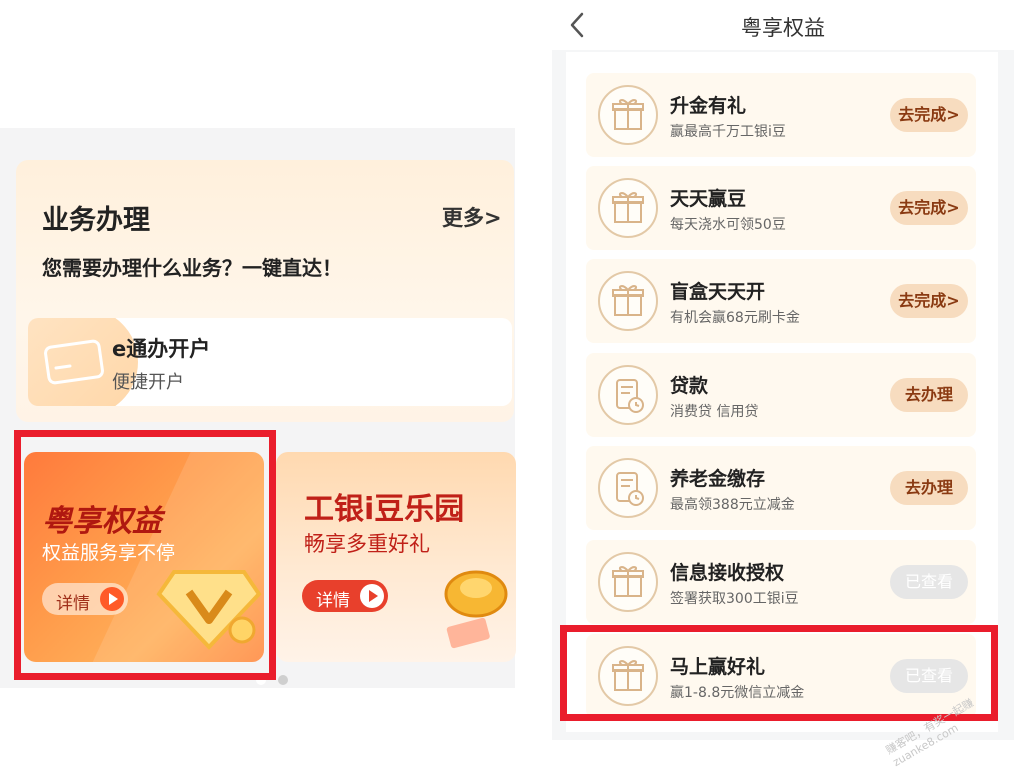 This screenshot has height=771, width=1028. I want to click on list-item: 天天赢豆 每天浇水可领50豆 去完成>, so click(781, 208).